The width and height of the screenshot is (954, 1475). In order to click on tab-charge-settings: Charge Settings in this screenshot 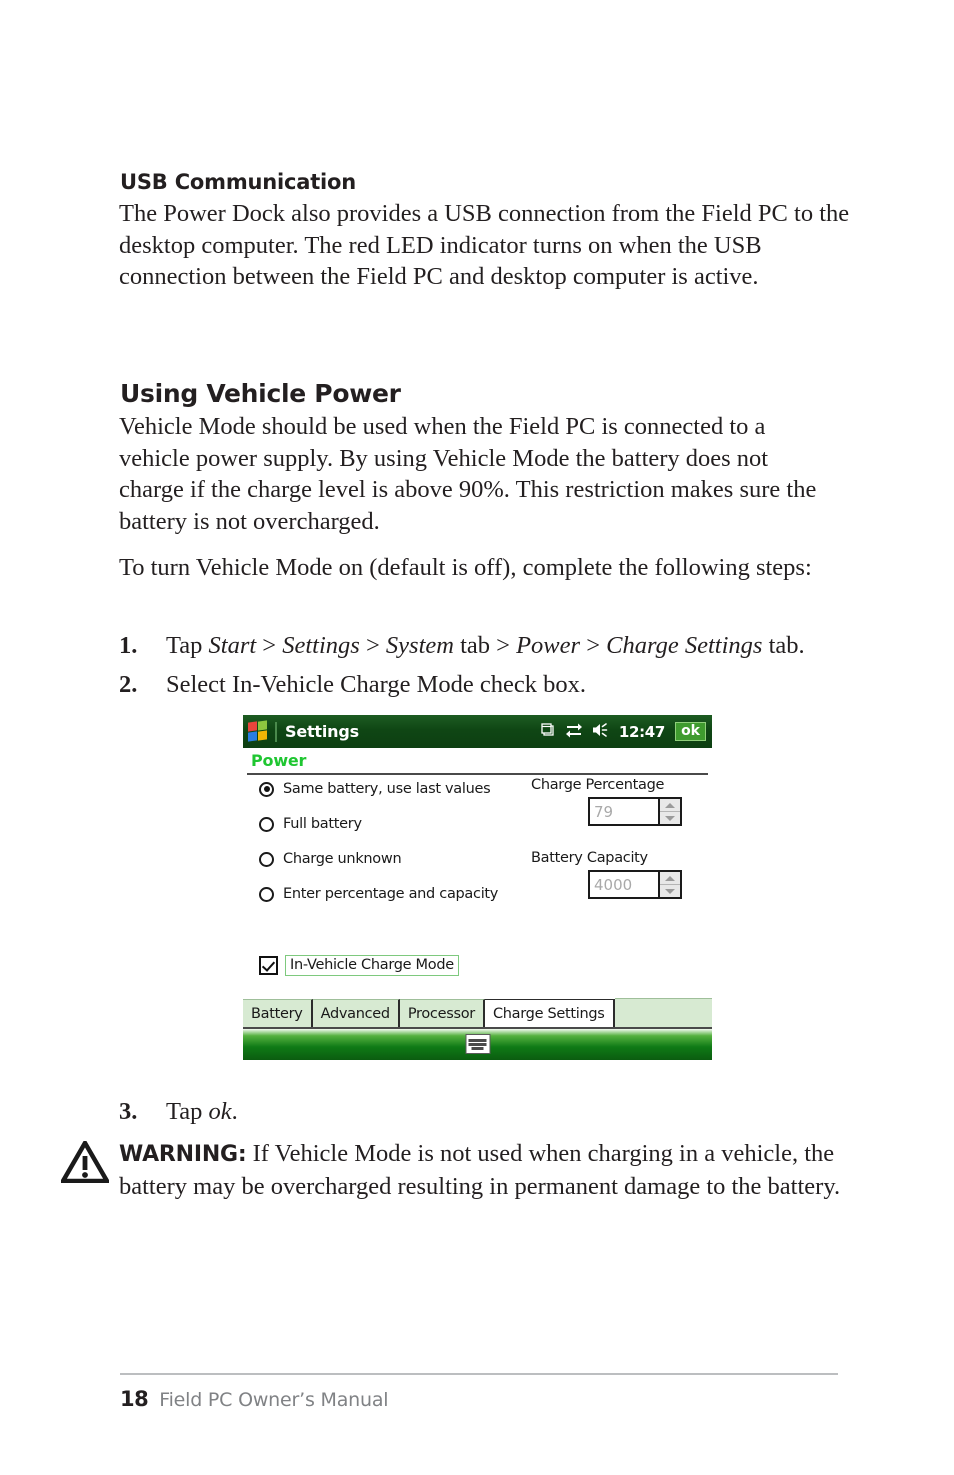, I will do `click(549, 1013)`.